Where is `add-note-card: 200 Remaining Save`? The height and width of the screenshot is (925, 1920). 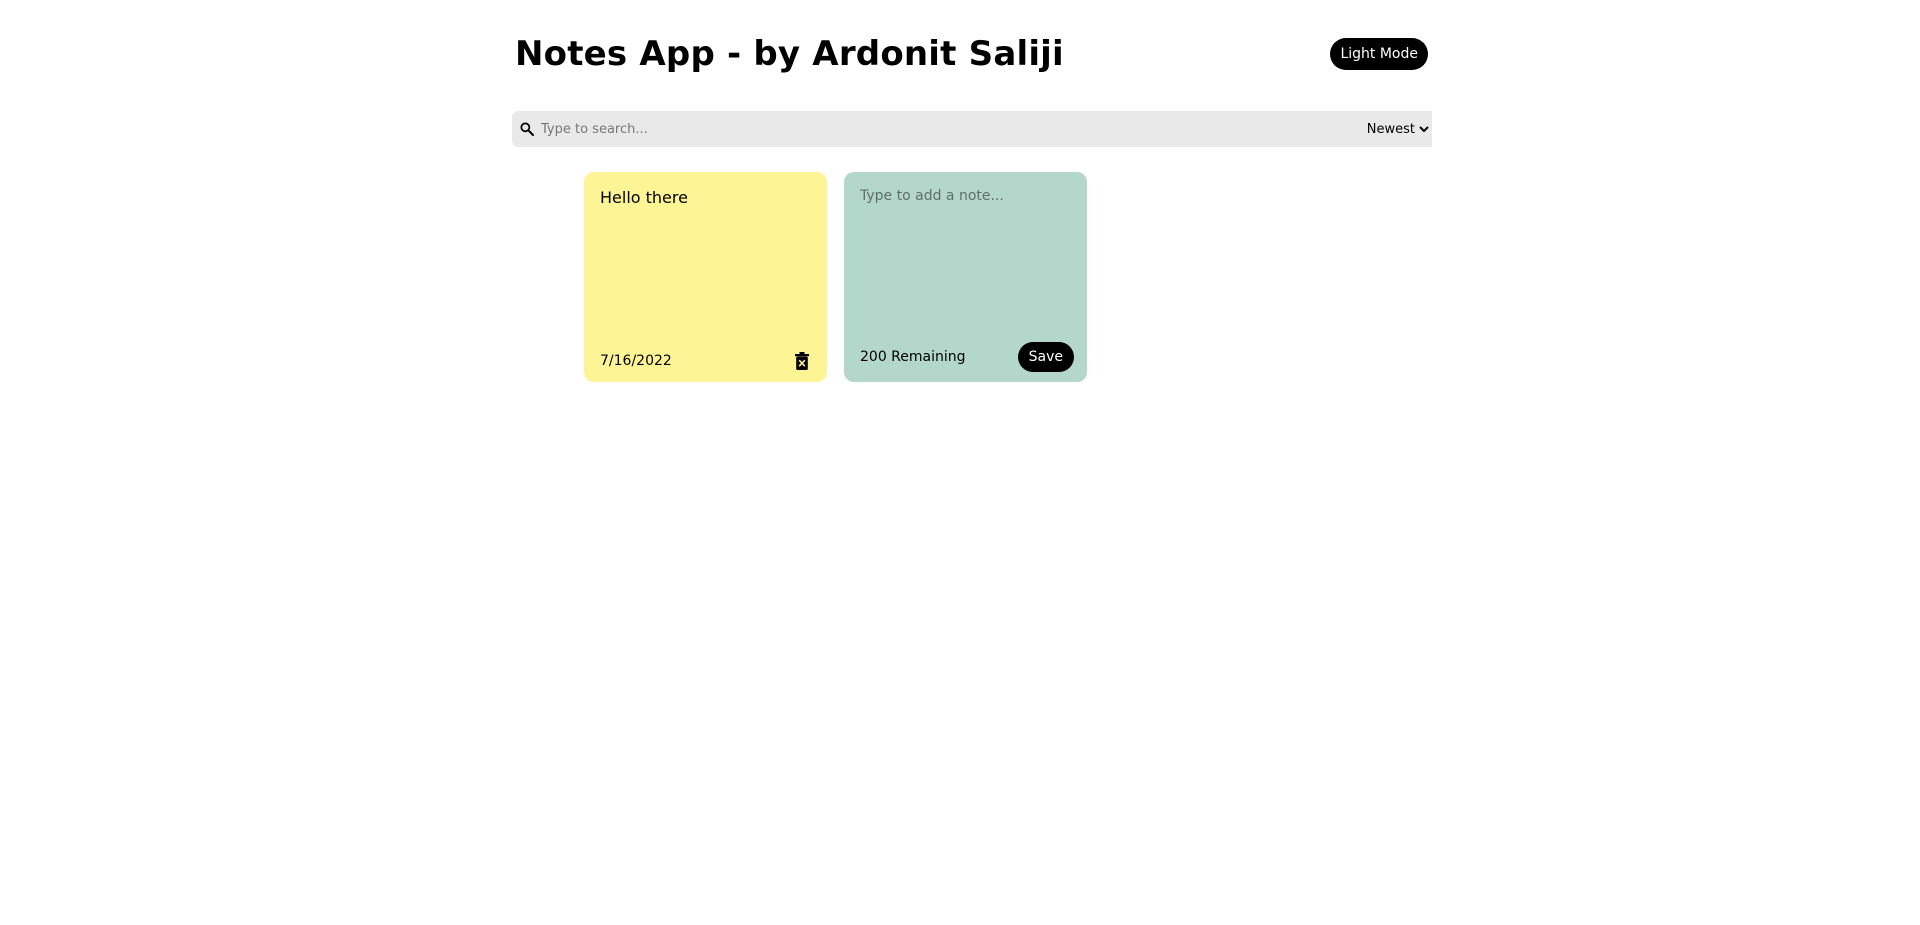 add-note-card: 200 Remaining Save is located at coordinates (965, 277).